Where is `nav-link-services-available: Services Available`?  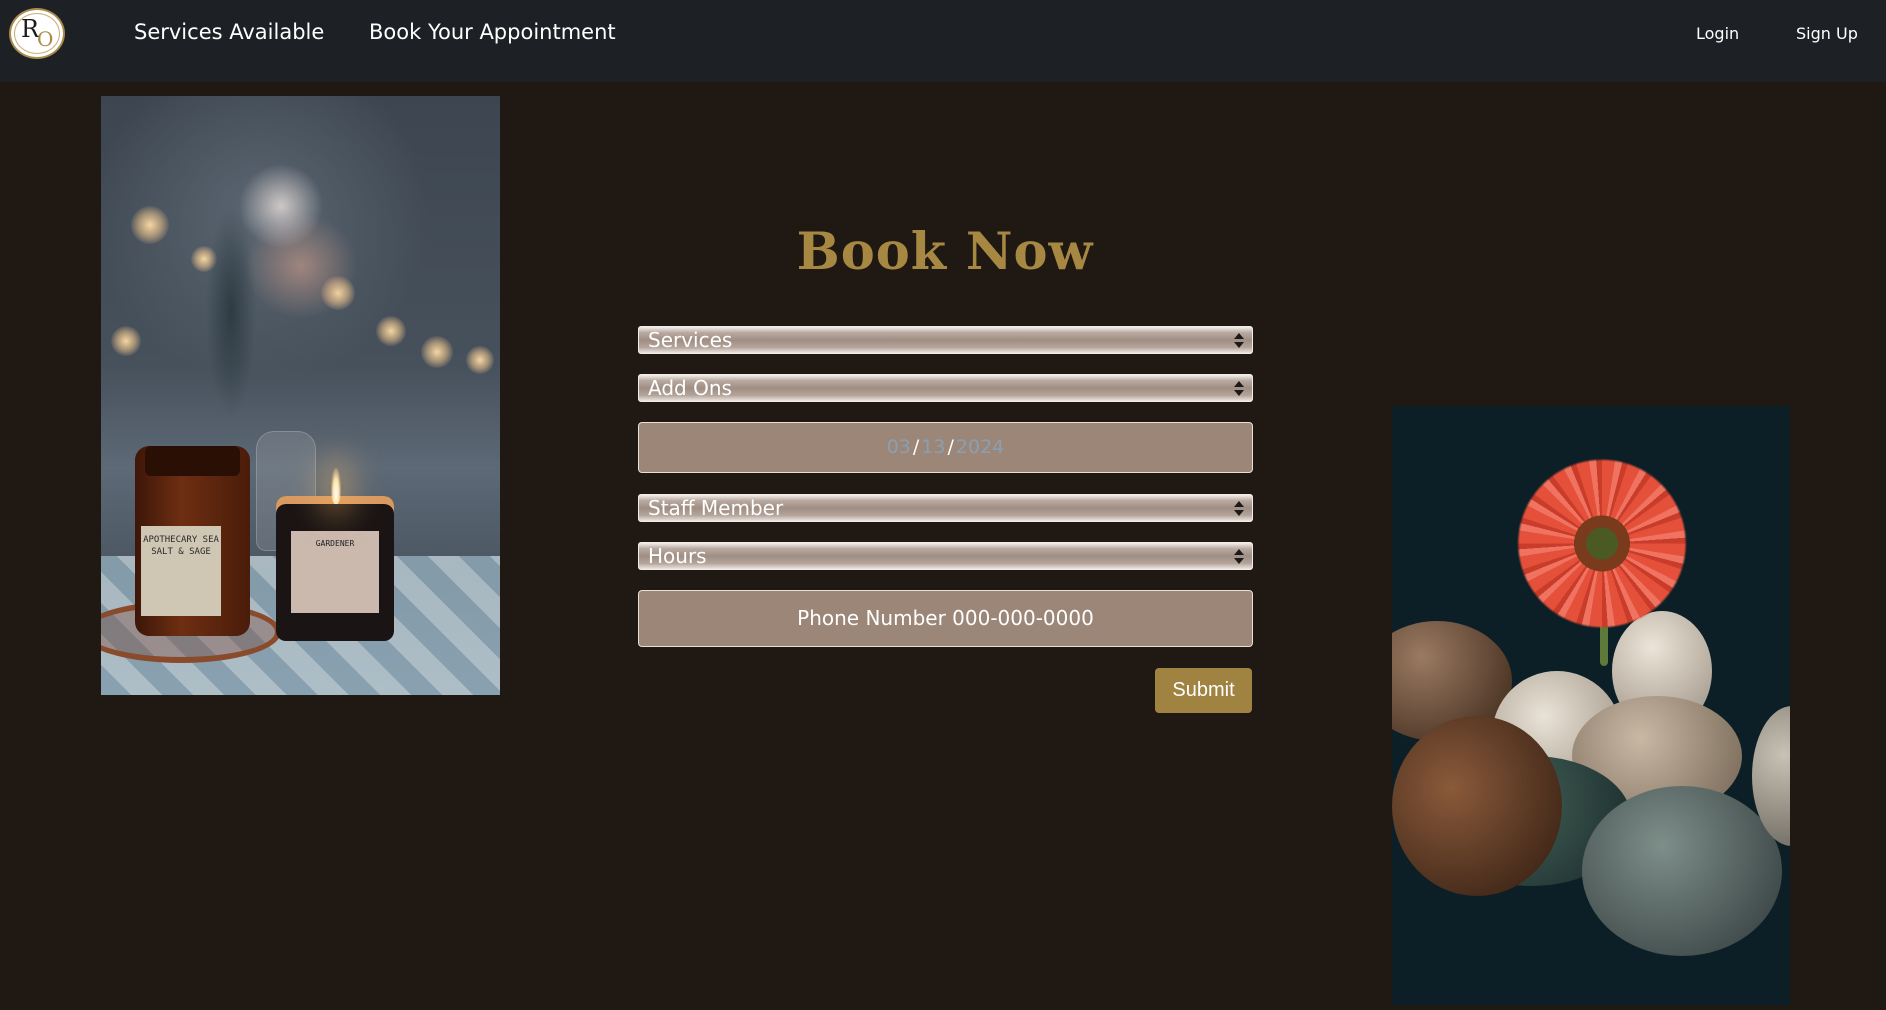 nav-link-services-available: Services Available is located at coordinates (229, 32).